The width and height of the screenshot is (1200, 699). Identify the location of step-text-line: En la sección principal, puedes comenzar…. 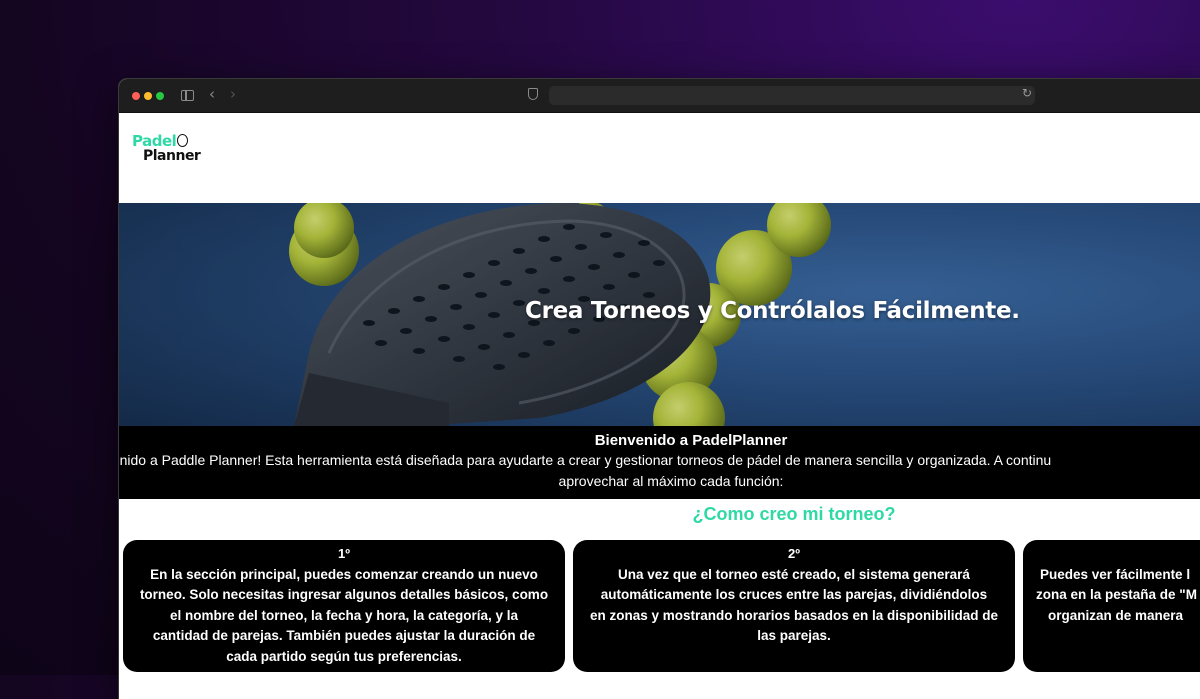
(344, 574).